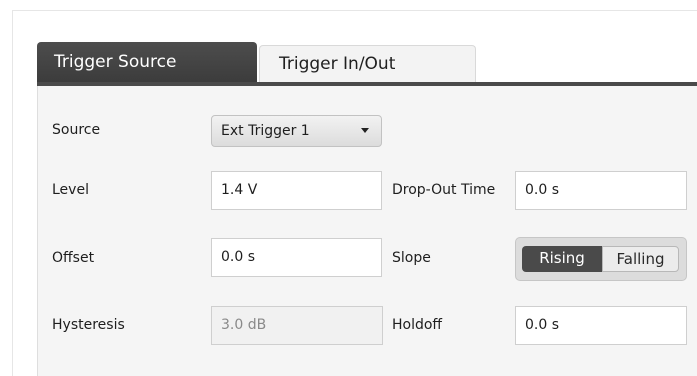  Describe the element at coordinates (88, 325) in the screenshot. I see `hysteresis-label: Hysteresis` at that location.